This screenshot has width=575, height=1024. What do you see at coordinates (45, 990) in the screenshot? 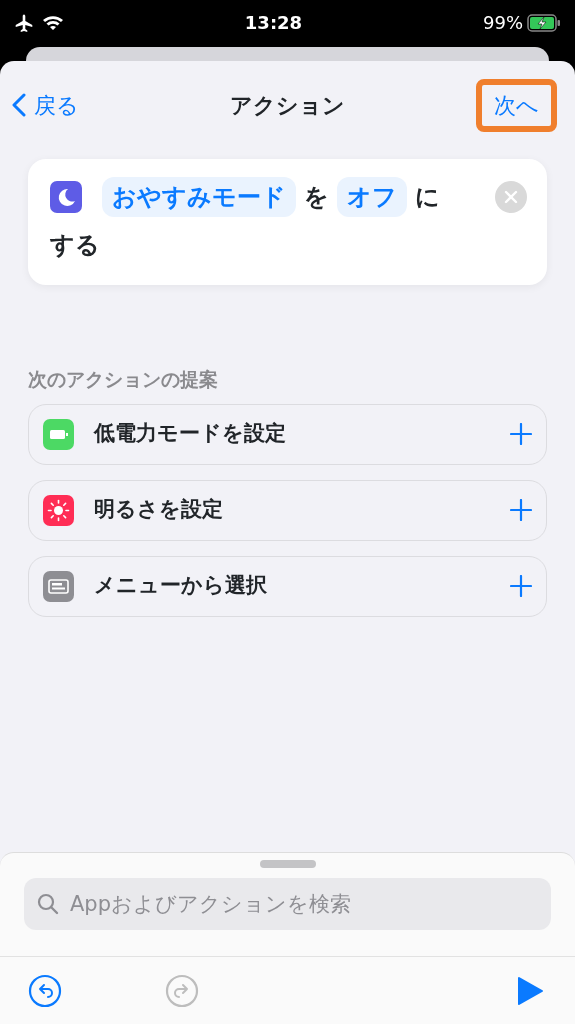
I see `undo-button` at bounding box center [45, 990].